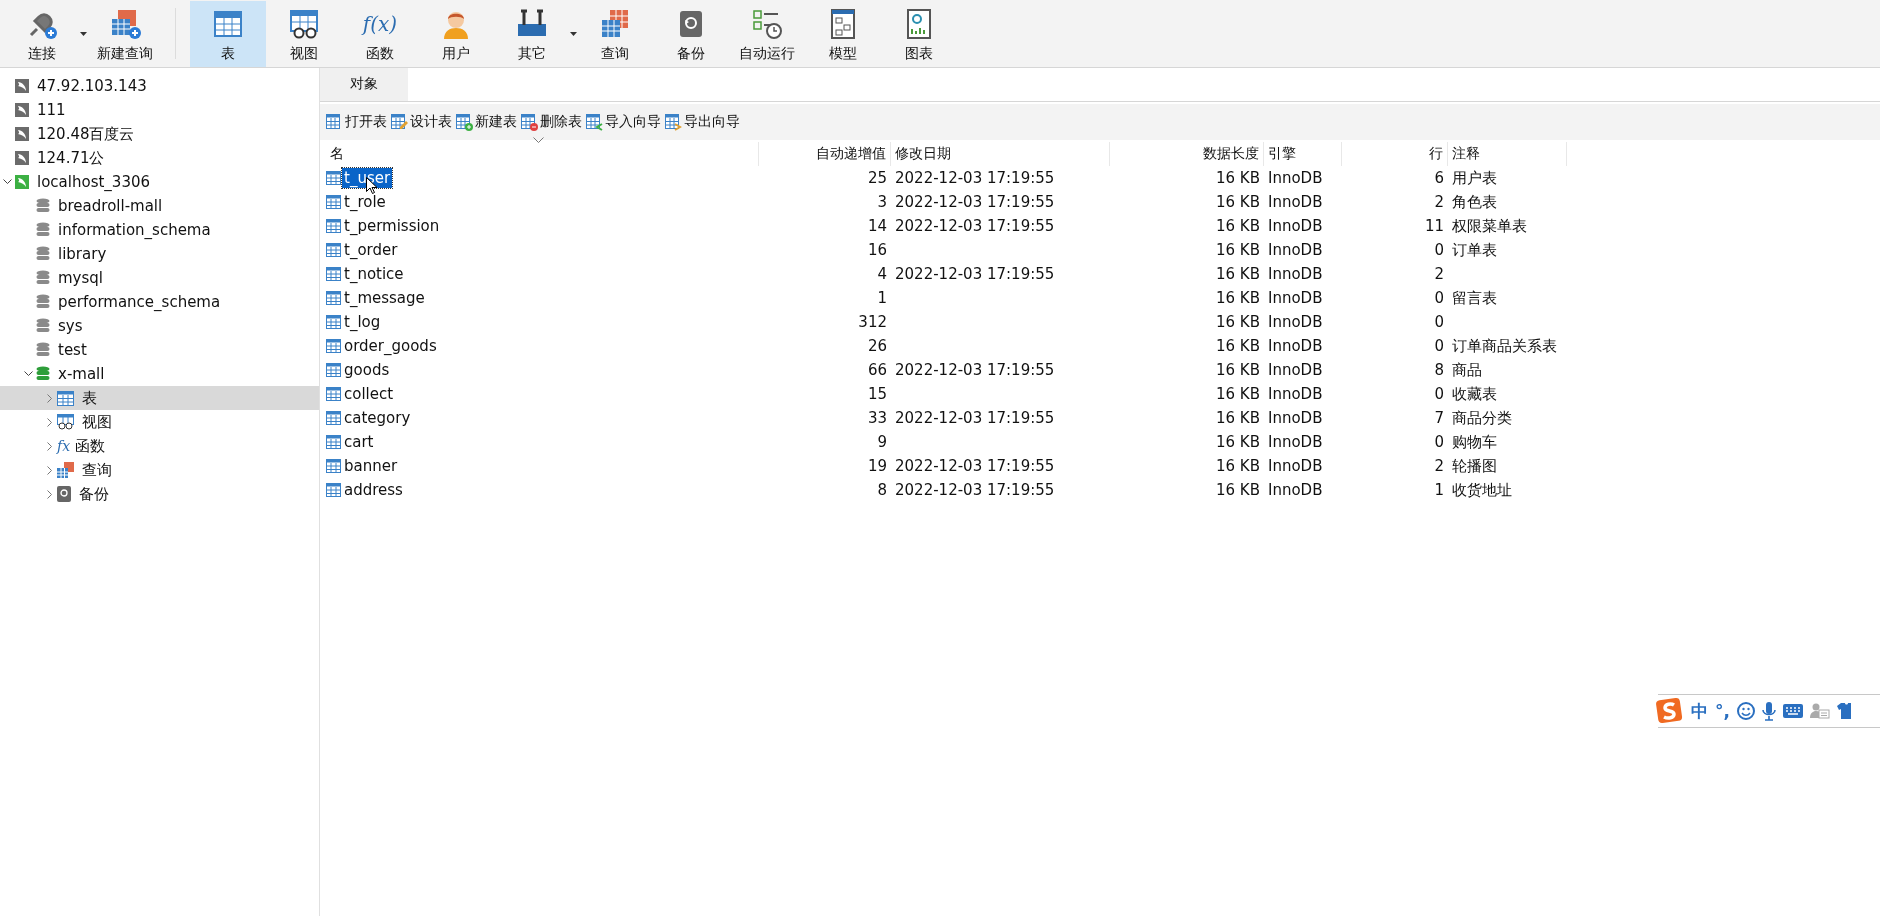 Image resolution: width=1880 pixels, height=916 pixels. I want to click on table-cell: 轮播图, so click(1474, 466).